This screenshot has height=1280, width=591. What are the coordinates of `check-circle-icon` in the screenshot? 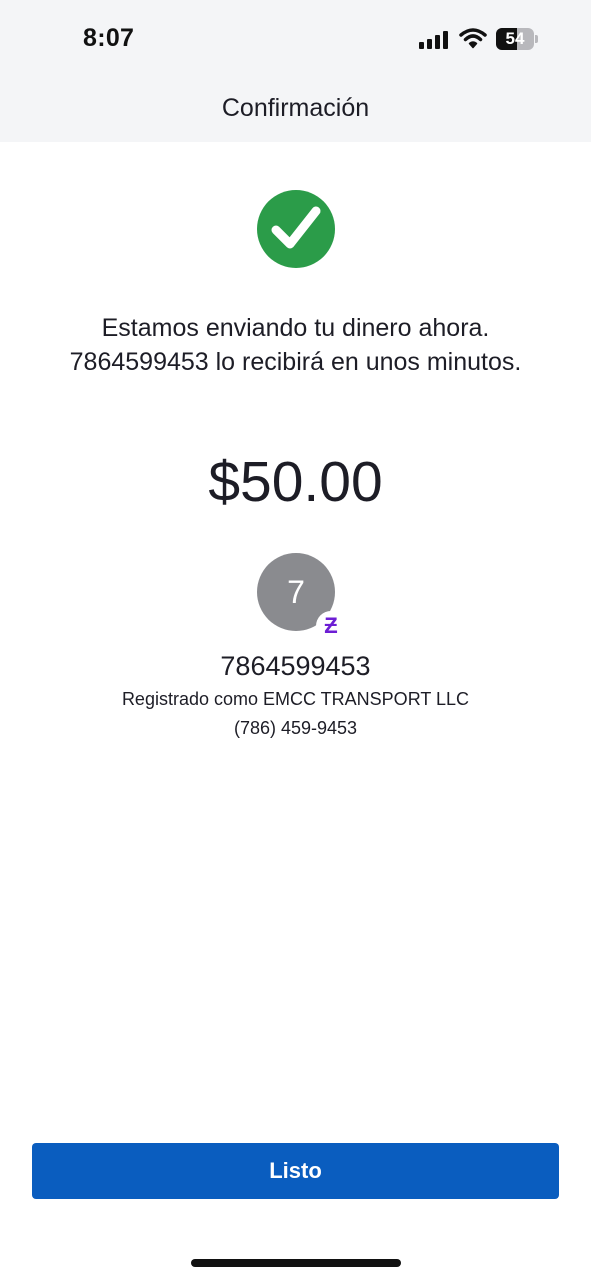 It's located at (296, 229).